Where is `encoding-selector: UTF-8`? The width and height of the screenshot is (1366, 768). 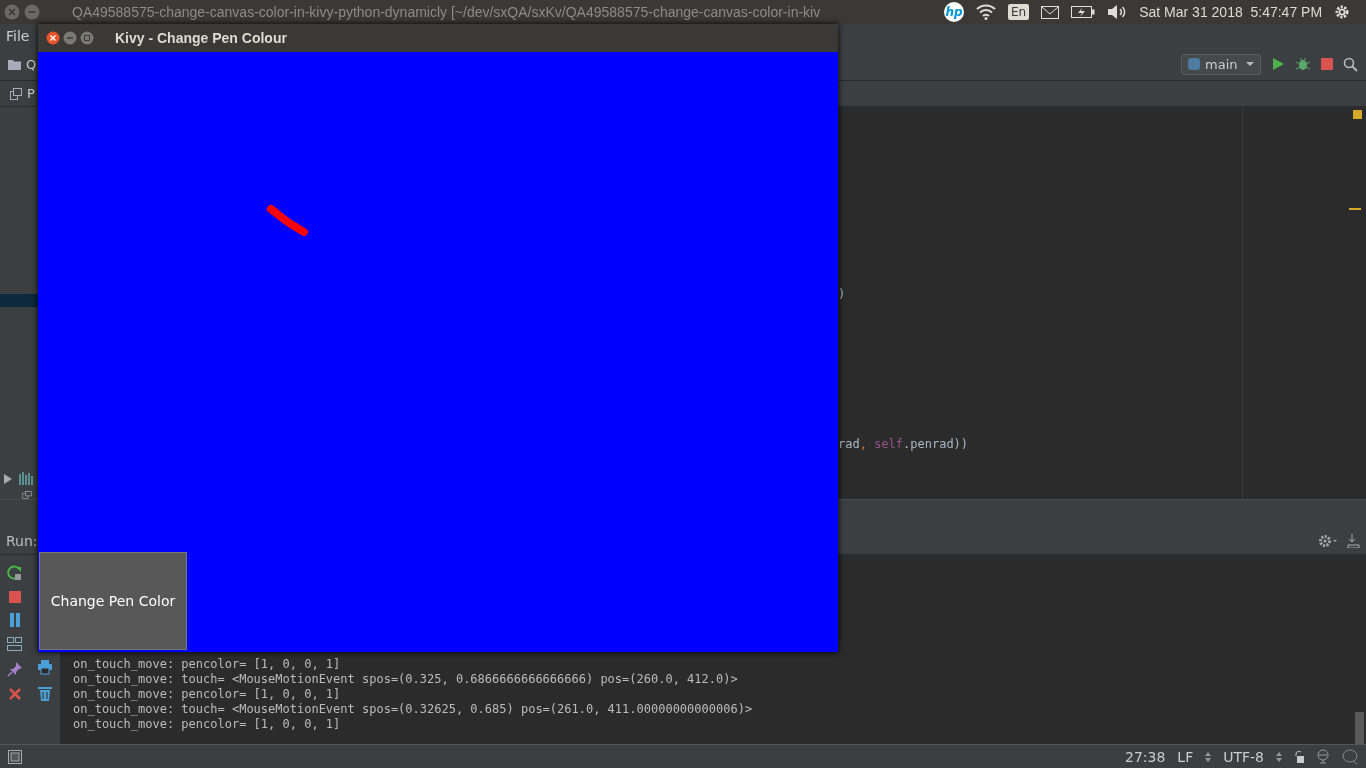 encoding-selector: UTF-8 is located at coordinates (1243, 756).